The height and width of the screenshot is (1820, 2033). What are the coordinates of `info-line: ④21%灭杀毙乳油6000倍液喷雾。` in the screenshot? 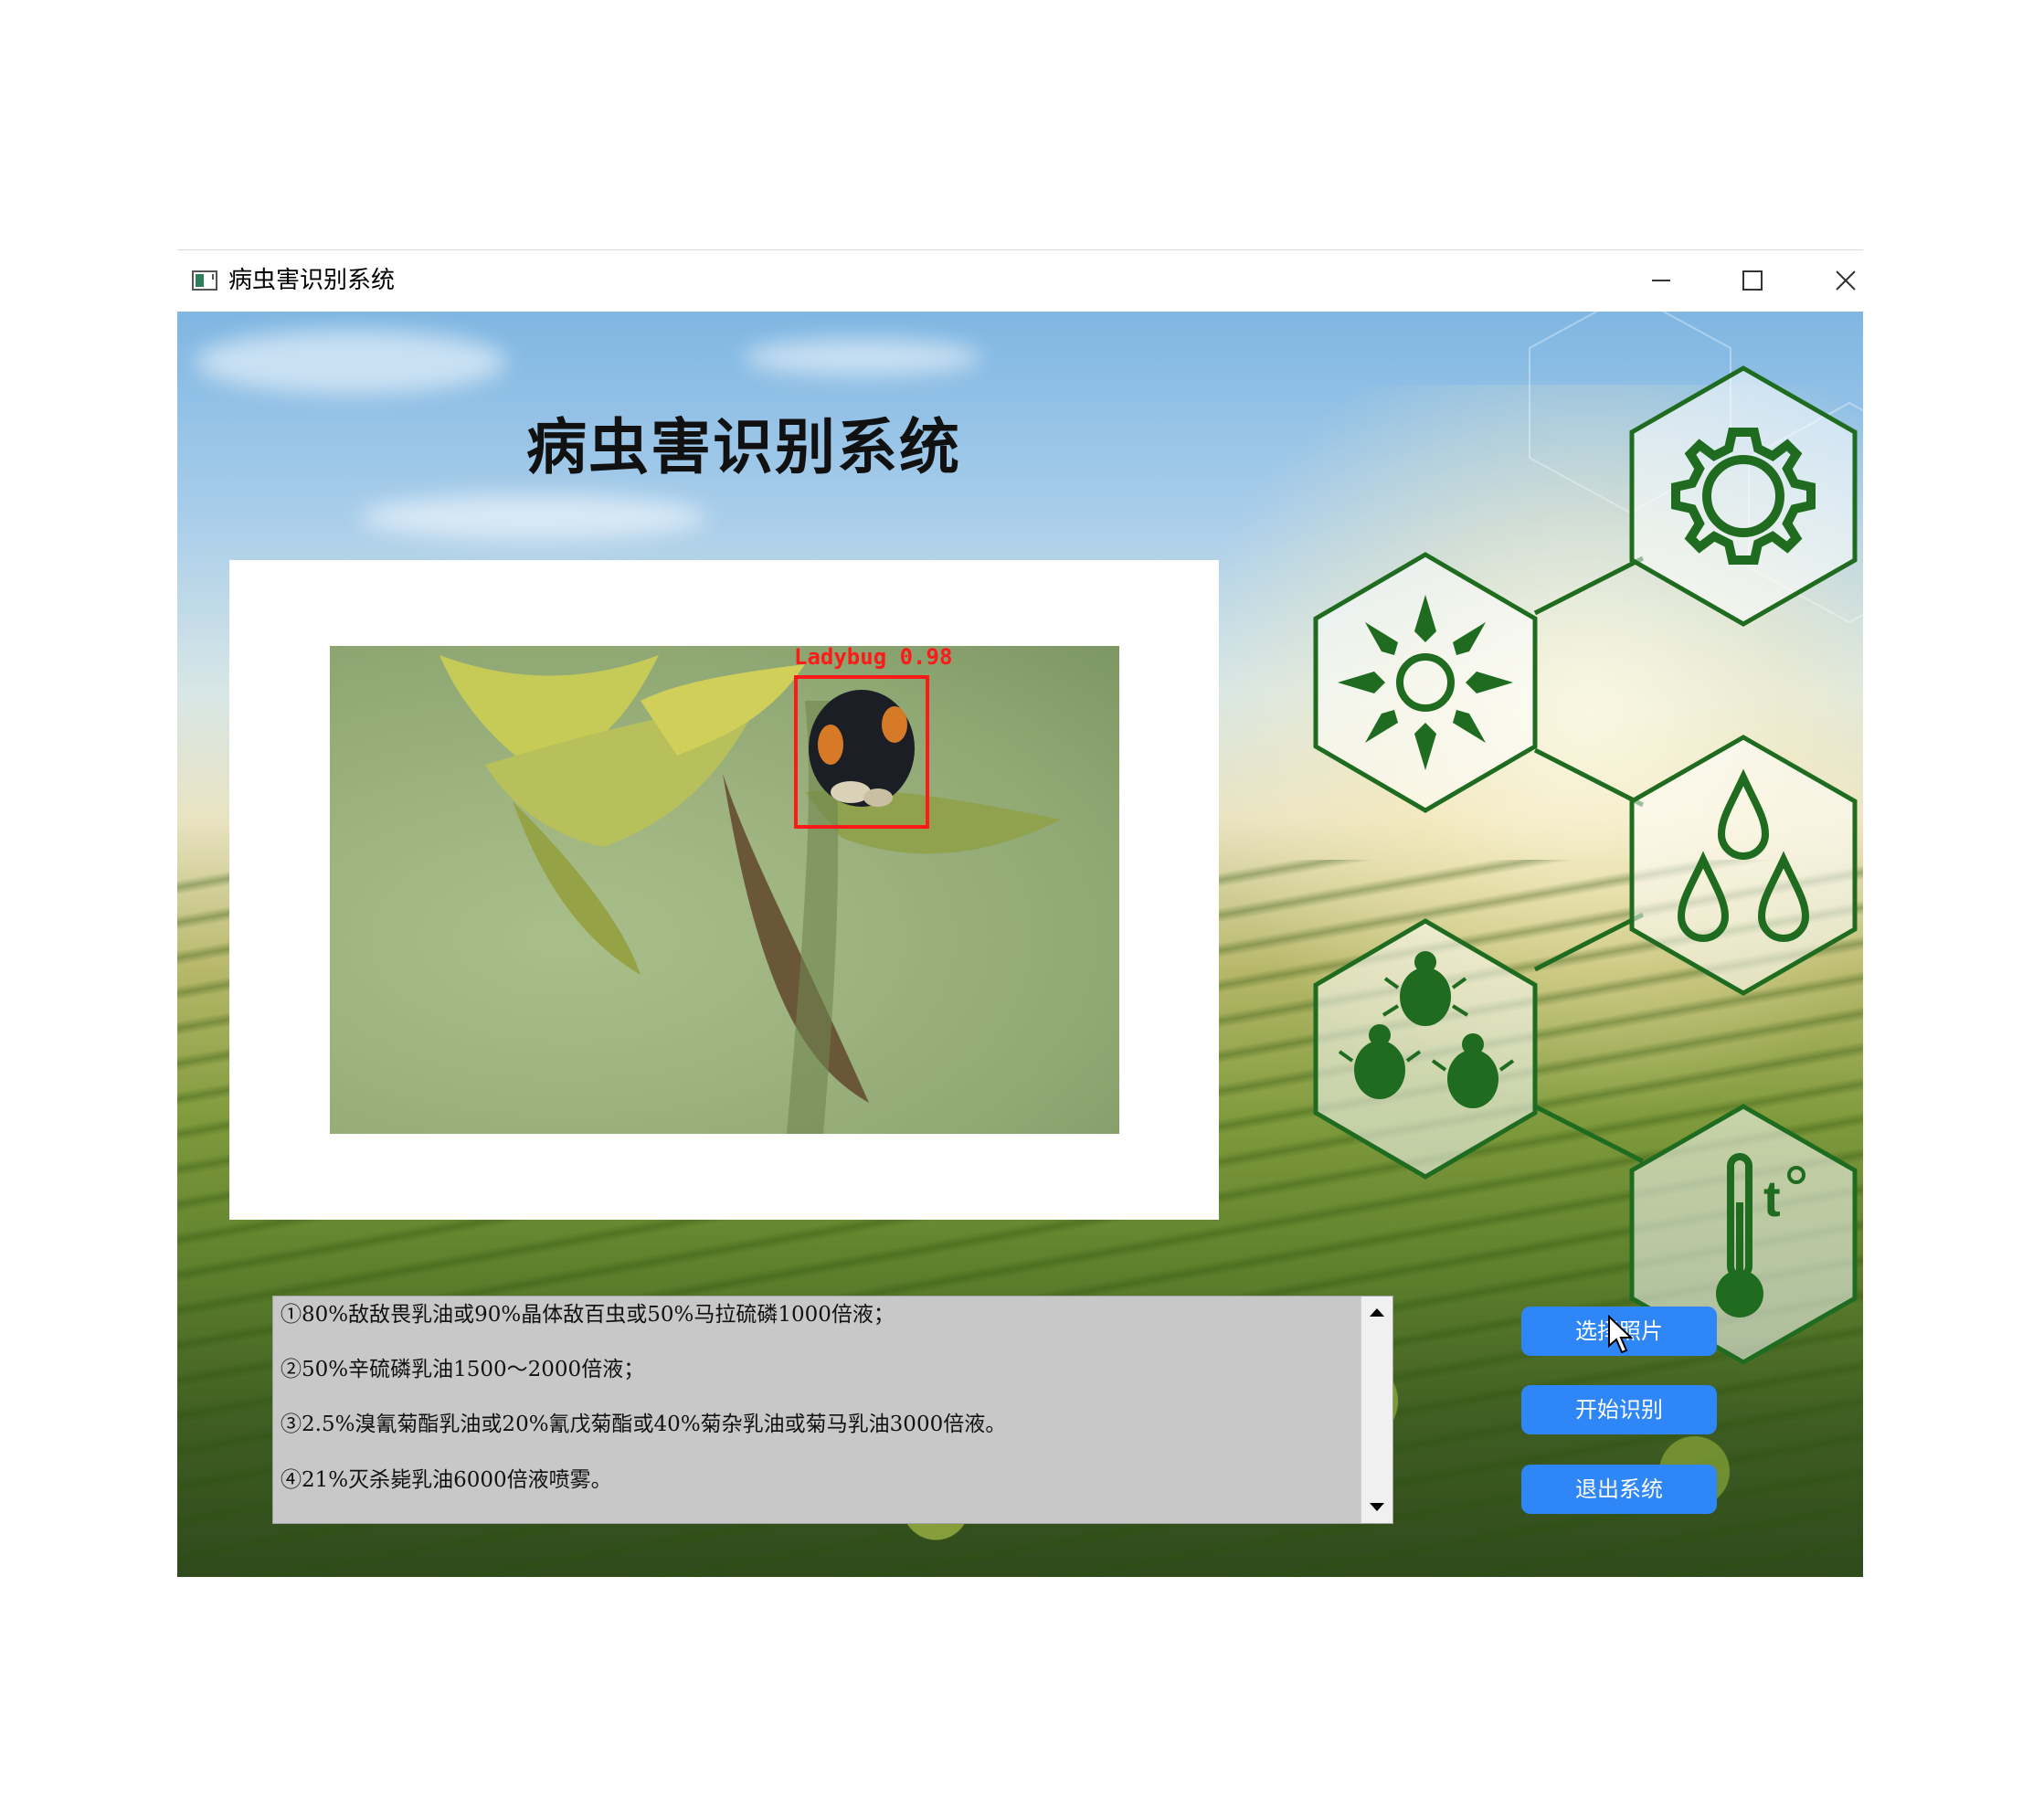 It's located at (446, 1480).